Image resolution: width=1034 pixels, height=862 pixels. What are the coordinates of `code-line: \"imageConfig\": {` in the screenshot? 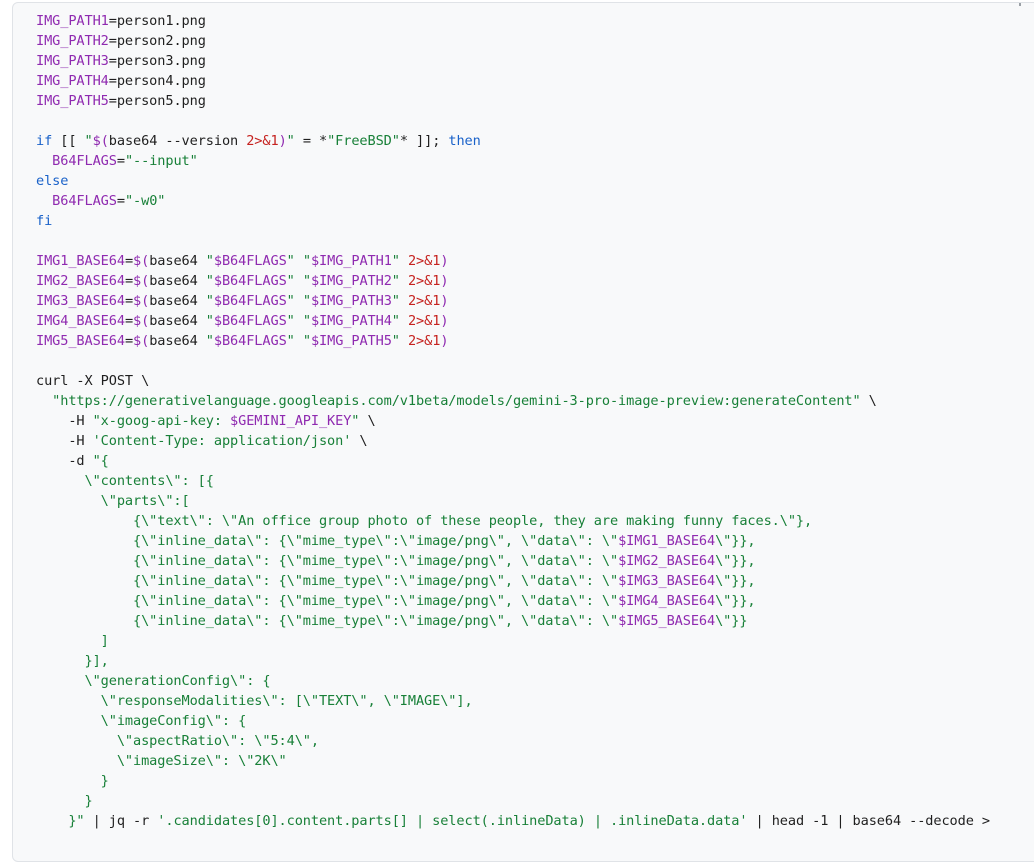 It's located at (513, 721).